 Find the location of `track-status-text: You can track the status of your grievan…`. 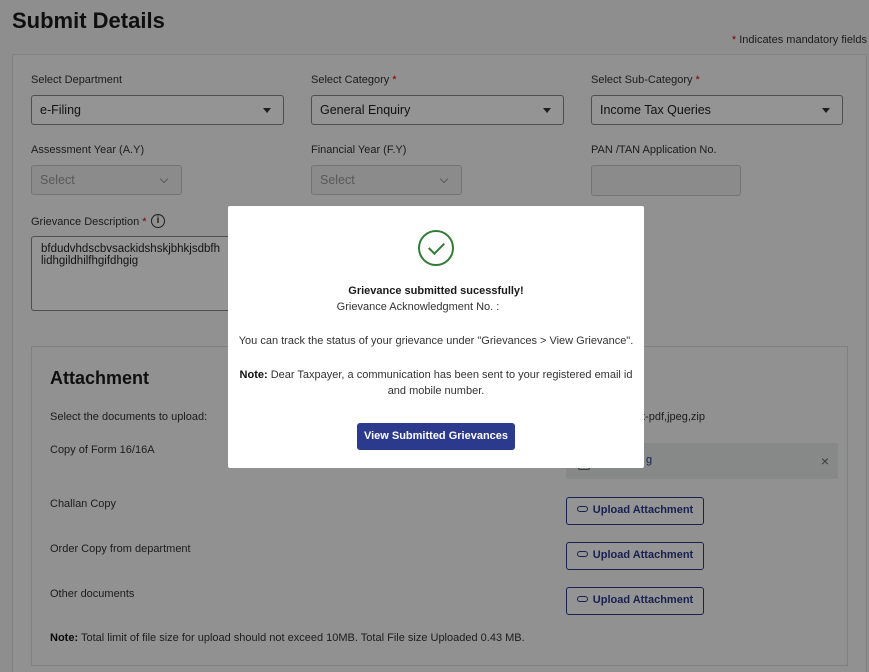

track-status-text: You can track the status of your grievan… is located at coordinates (436, 341).